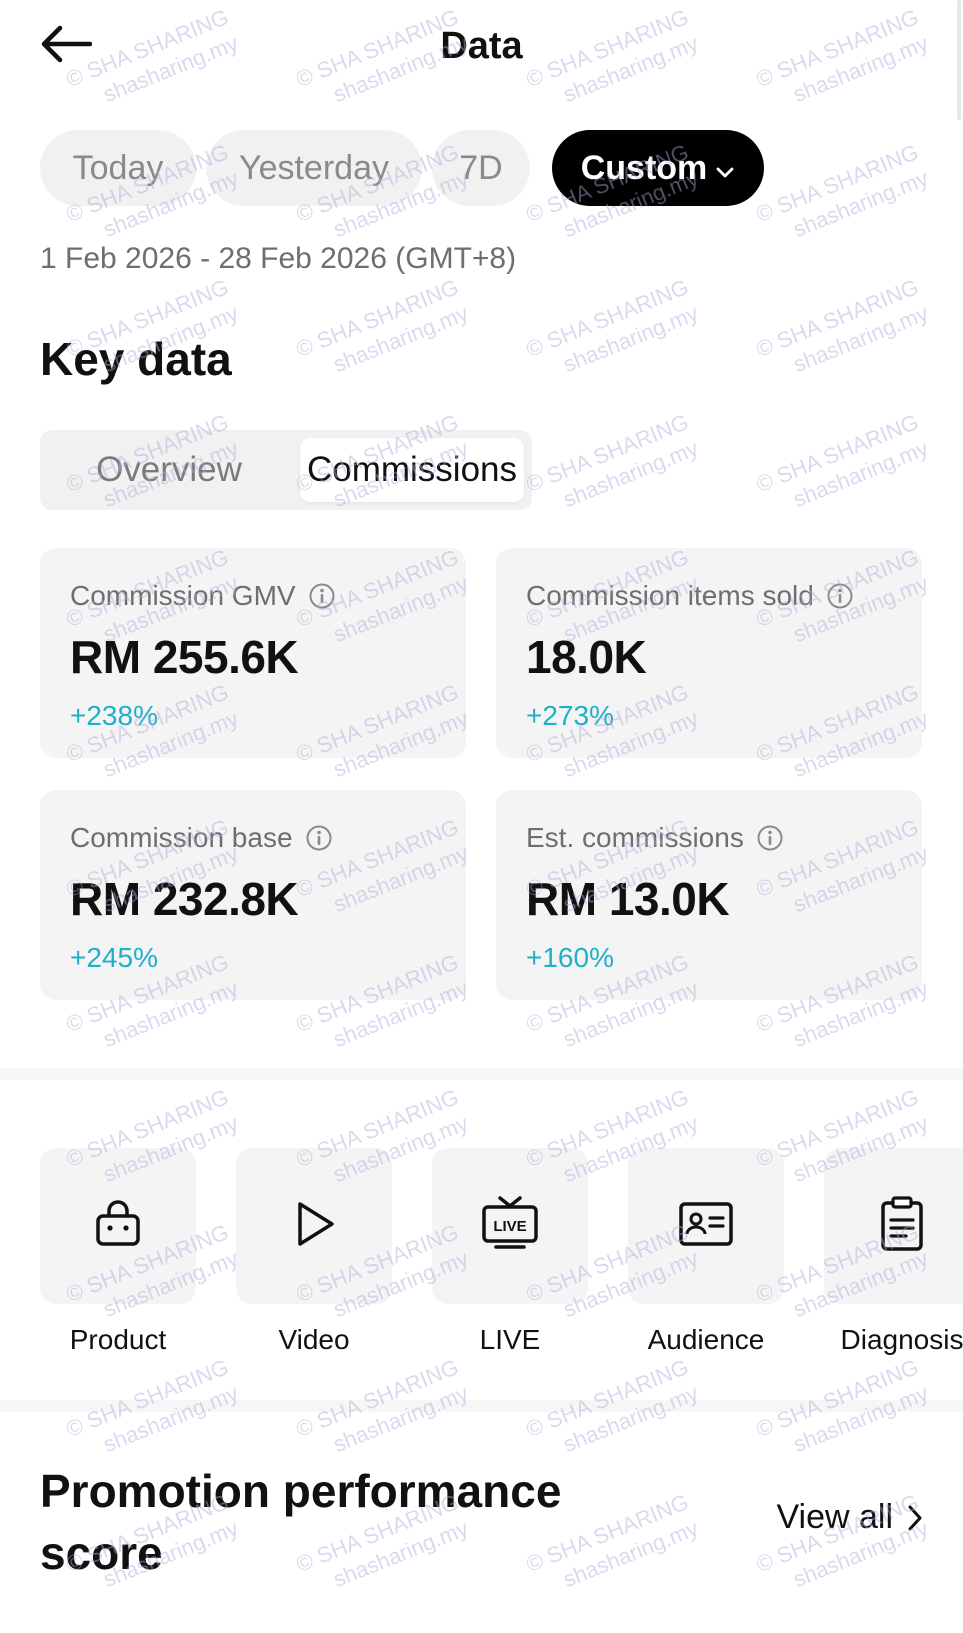  Describe the element at coordinates (481, 168) in the screenshot. I see `filter-7d: 7D` at that location.